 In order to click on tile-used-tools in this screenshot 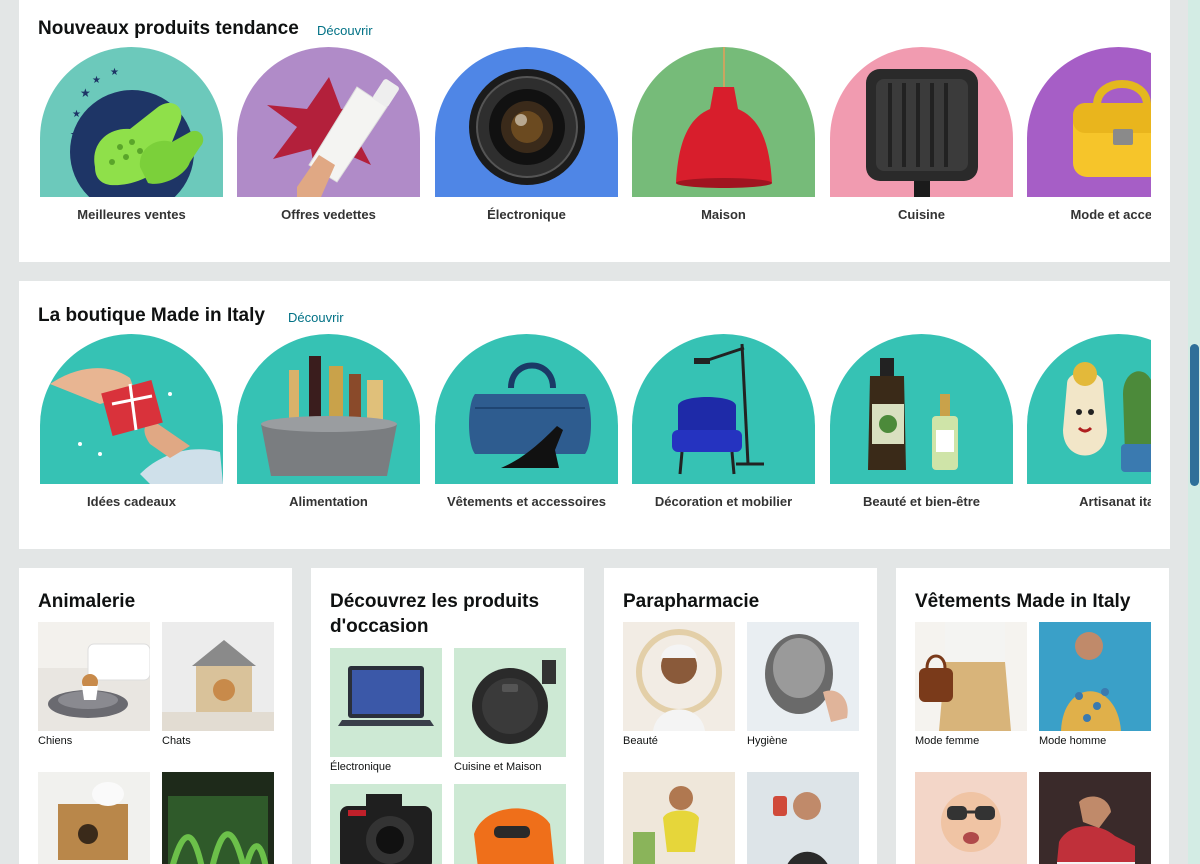, I will do `click(510, 824)`.